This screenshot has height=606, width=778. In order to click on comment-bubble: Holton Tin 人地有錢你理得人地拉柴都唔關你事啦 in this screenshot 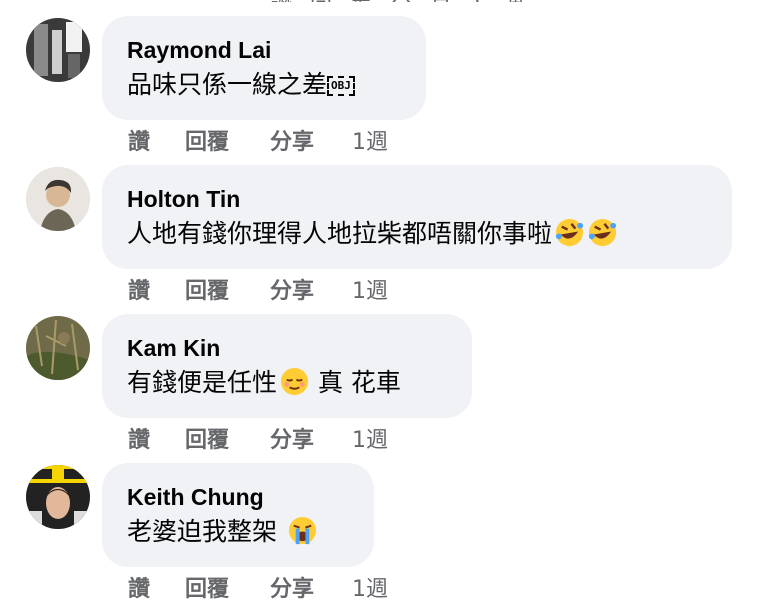, I will do `click(417, 217)`.